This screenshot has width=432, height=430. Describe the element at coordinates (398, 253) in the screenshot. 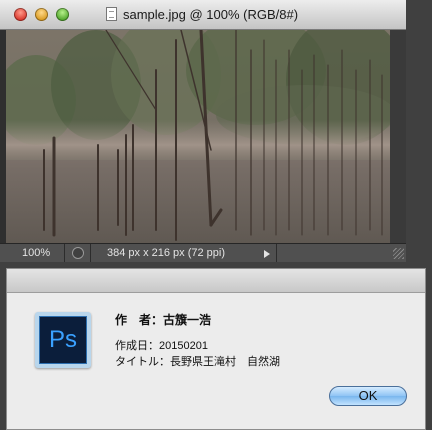

I see `resize-grip-icon` at that location.